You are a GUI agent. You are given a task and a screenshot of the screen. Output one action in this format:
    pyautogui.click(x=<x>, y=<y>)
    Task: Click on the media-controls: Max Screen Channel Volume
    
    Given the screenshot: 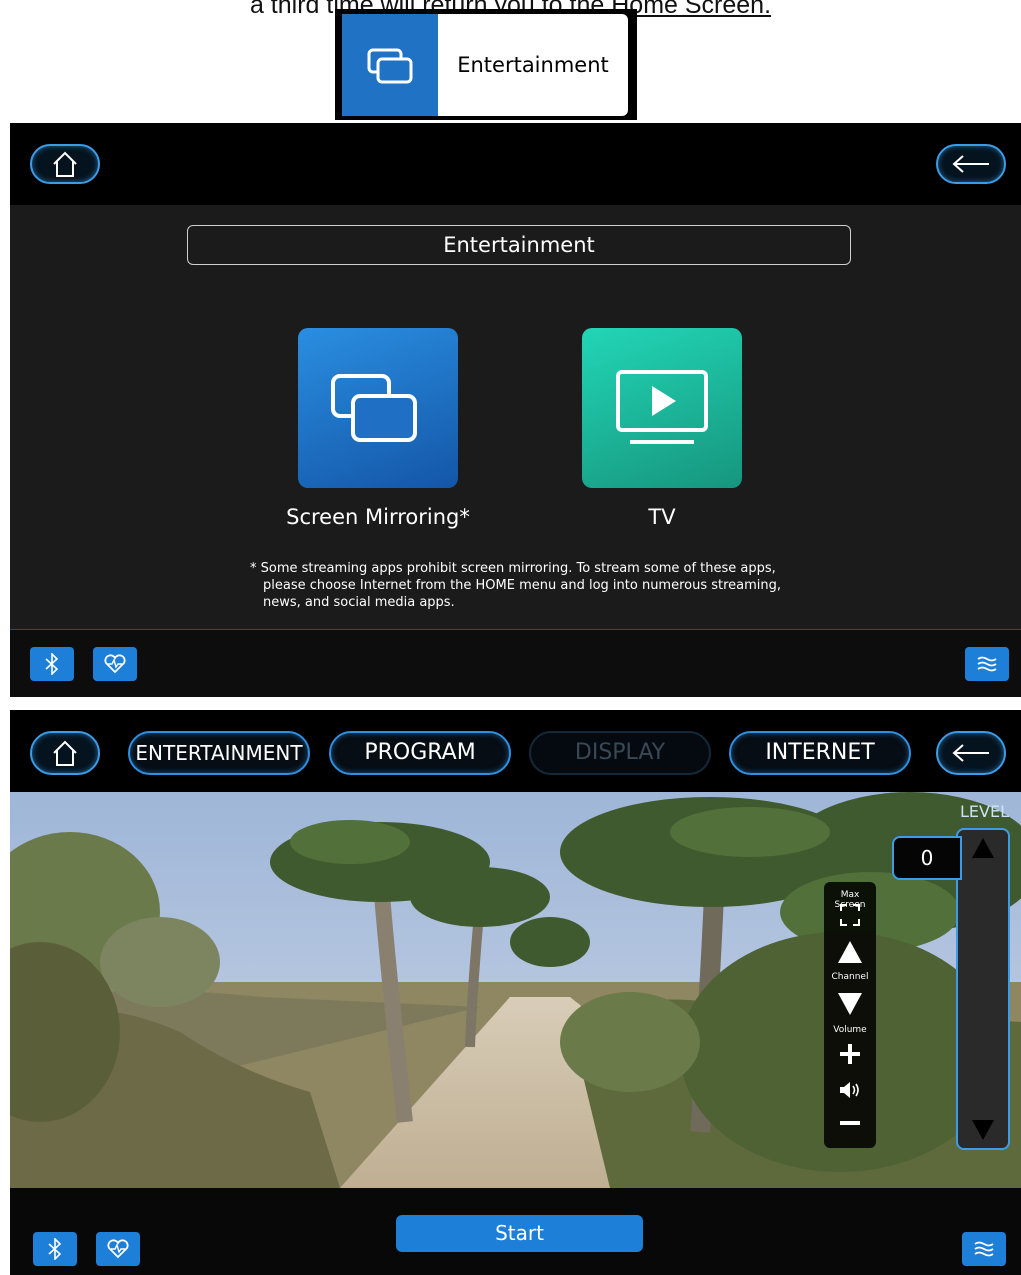 What is the action you would take?
    pyautogui.click(x=850, y=1015)
    